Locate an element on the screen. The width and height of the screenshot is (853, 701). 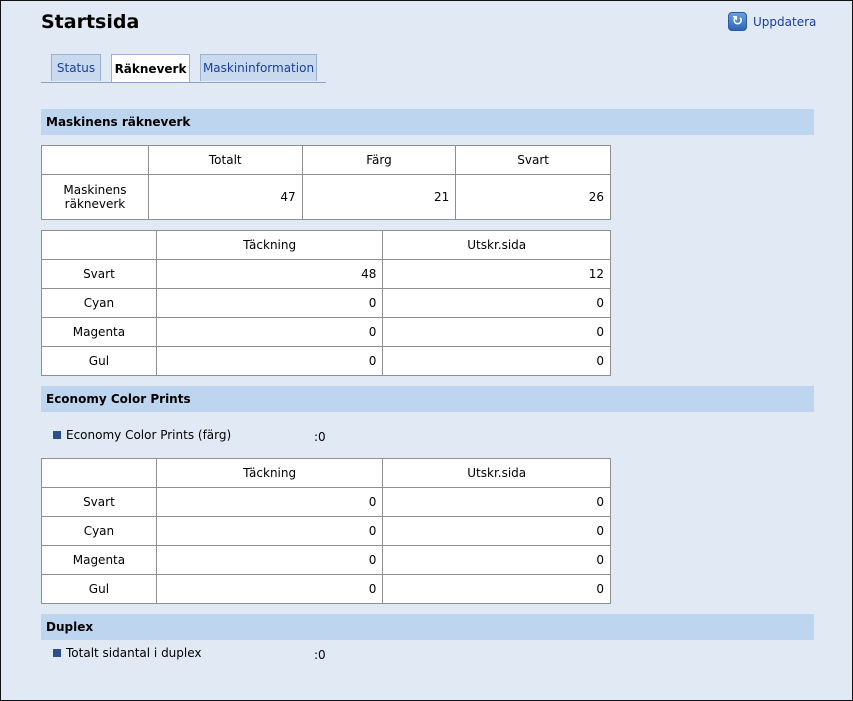
section-header-machine-counter: Maskinens räkneverk is located at coordinates (427, 122).